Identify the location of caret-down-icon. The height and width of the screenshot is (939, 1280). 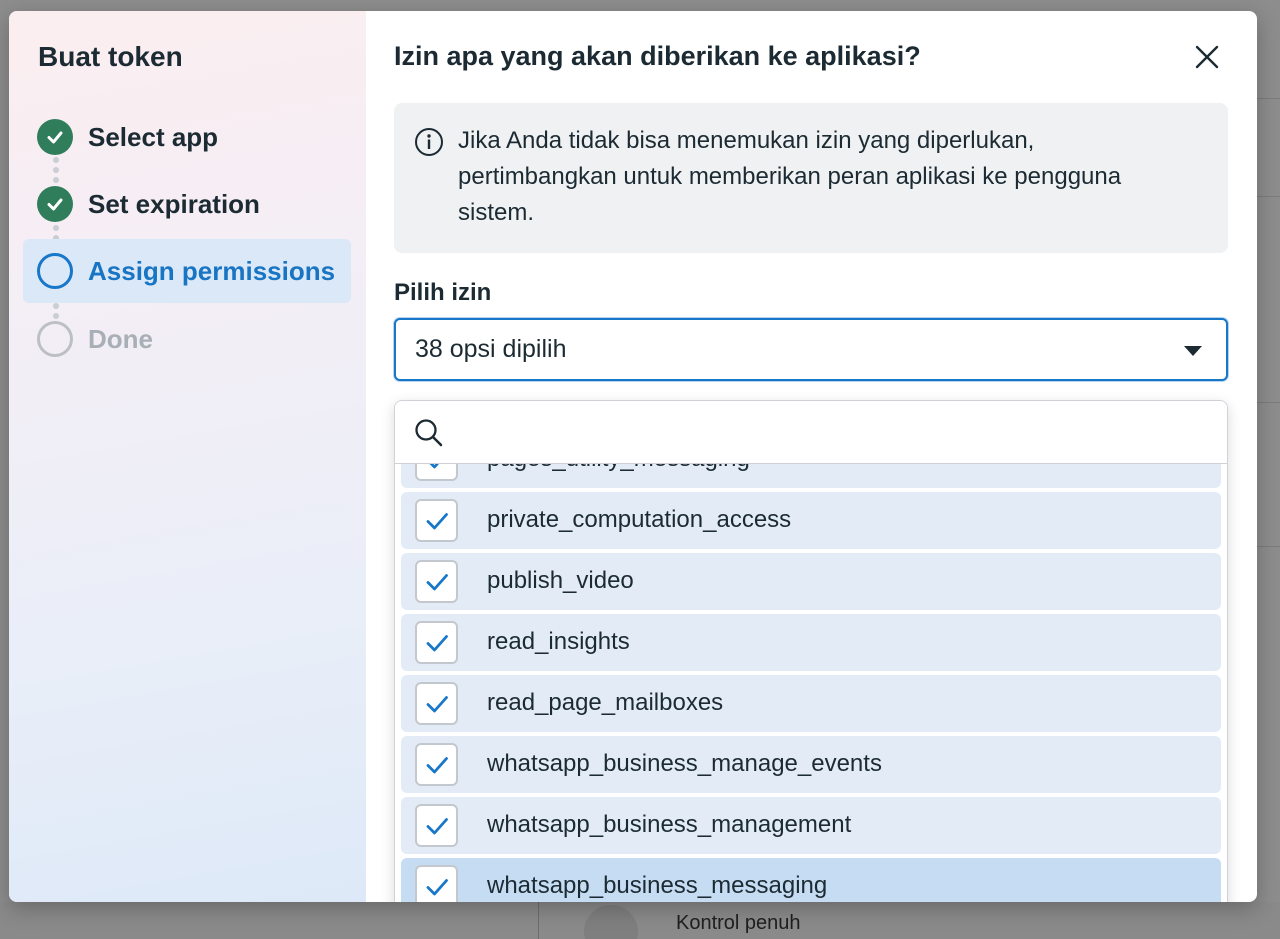
(1193, 351).